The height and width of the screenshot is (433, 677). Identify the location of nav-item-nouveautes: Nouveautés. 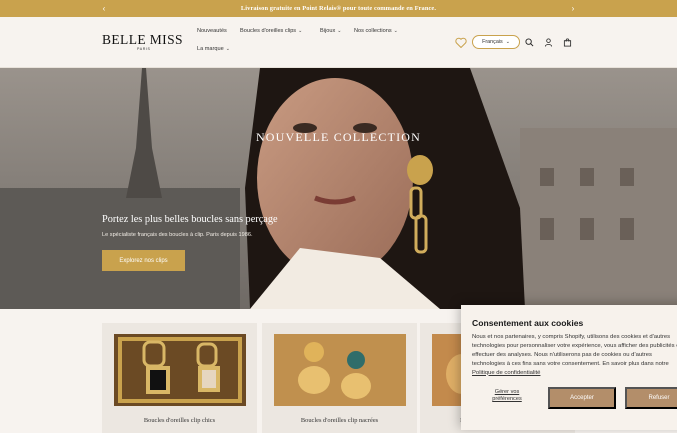
(212, 31).